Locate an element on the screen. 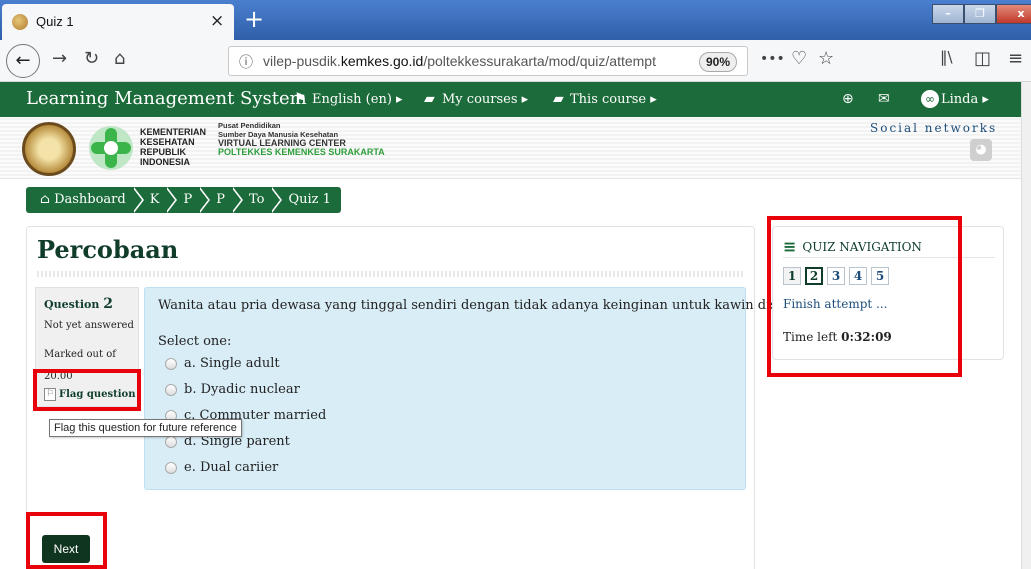 This screenshot has width=1031, height=569. breadcrumb-quiz: Quiz 1 is located at coordinates (305, 200).